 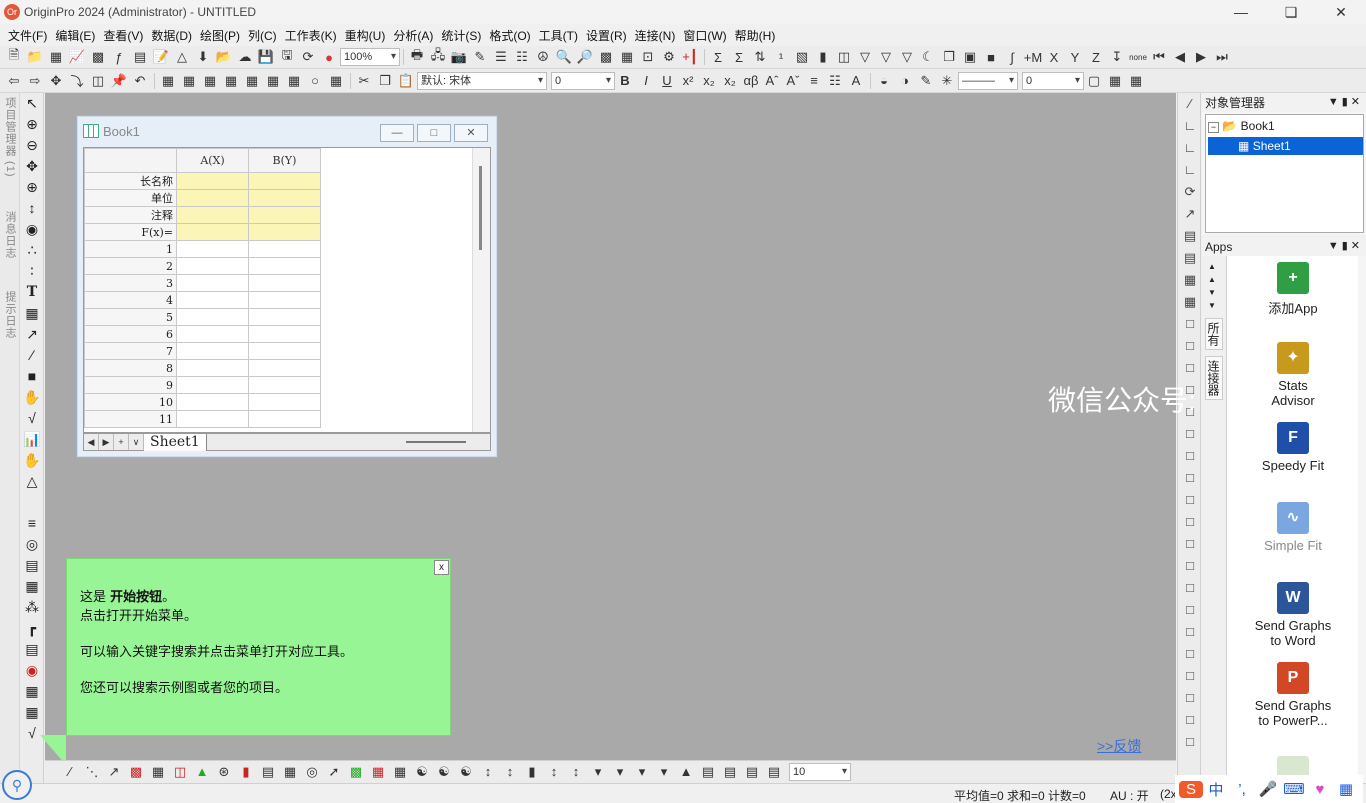 I want to click on pattern-icon: ◑, so click(x=905, y=81).